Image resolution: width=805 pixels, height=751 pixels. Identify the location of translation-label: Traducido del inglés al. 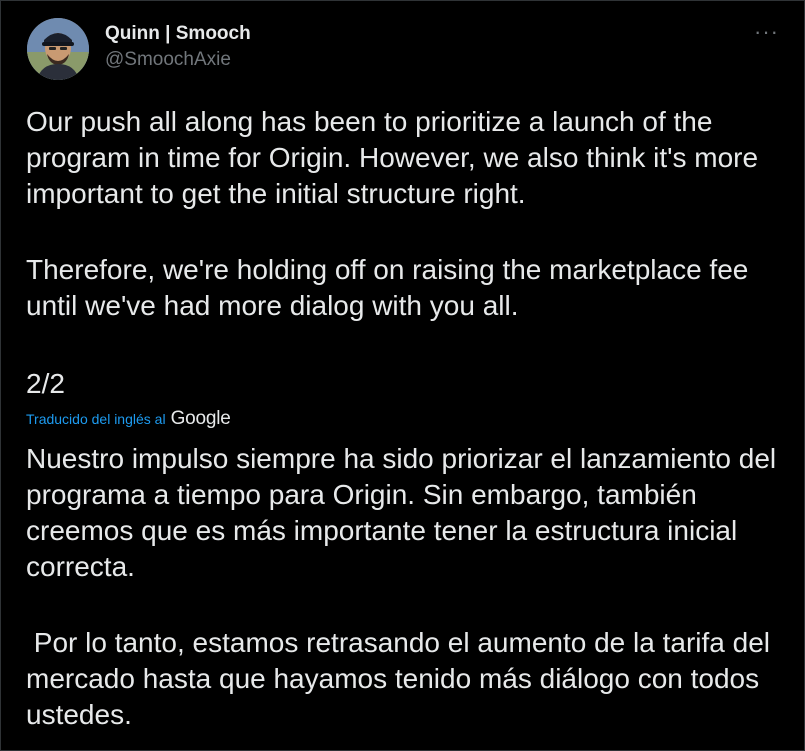
(96, 419).